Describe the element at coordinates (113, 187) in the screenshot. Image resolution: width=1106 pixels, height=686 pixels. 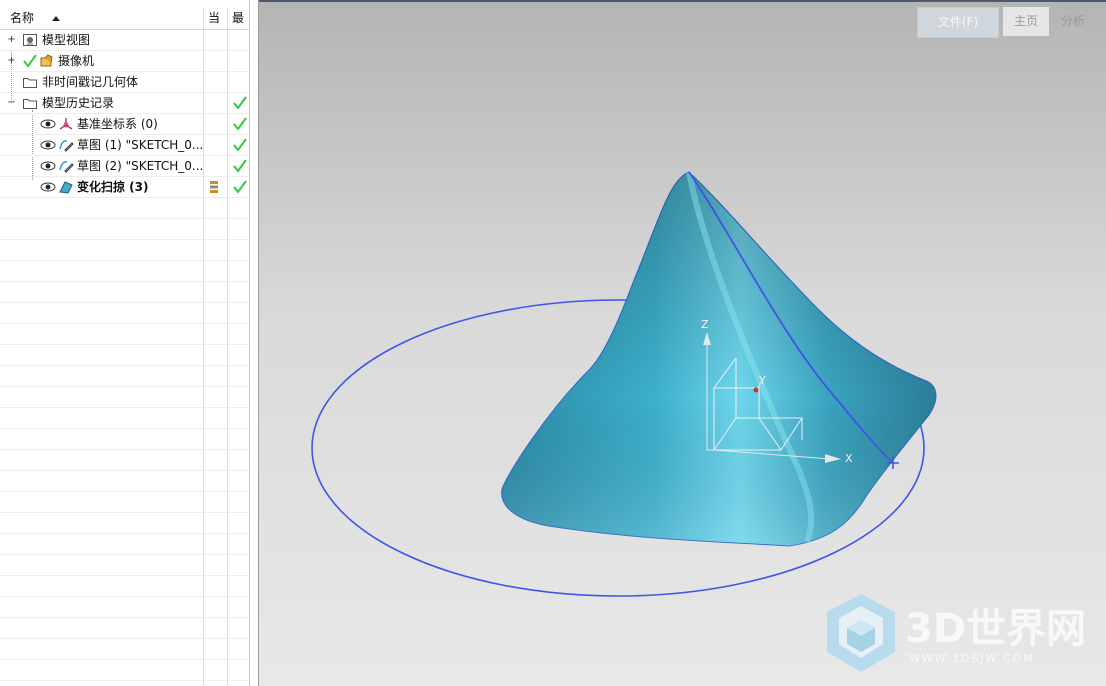
I see `tree-item-label: 变化扫掠 (3)` at that location.